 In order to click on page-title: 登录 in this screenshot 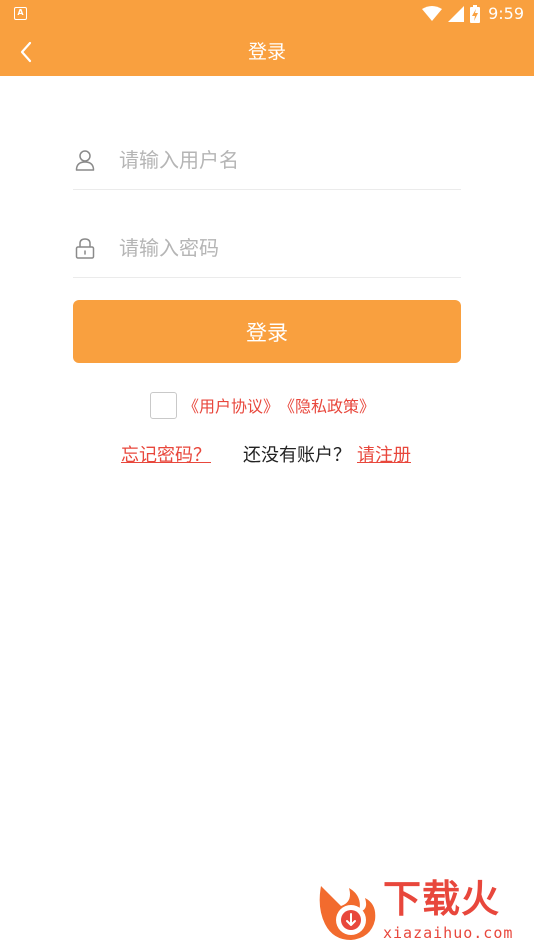, I will do `click(266, 52)`.